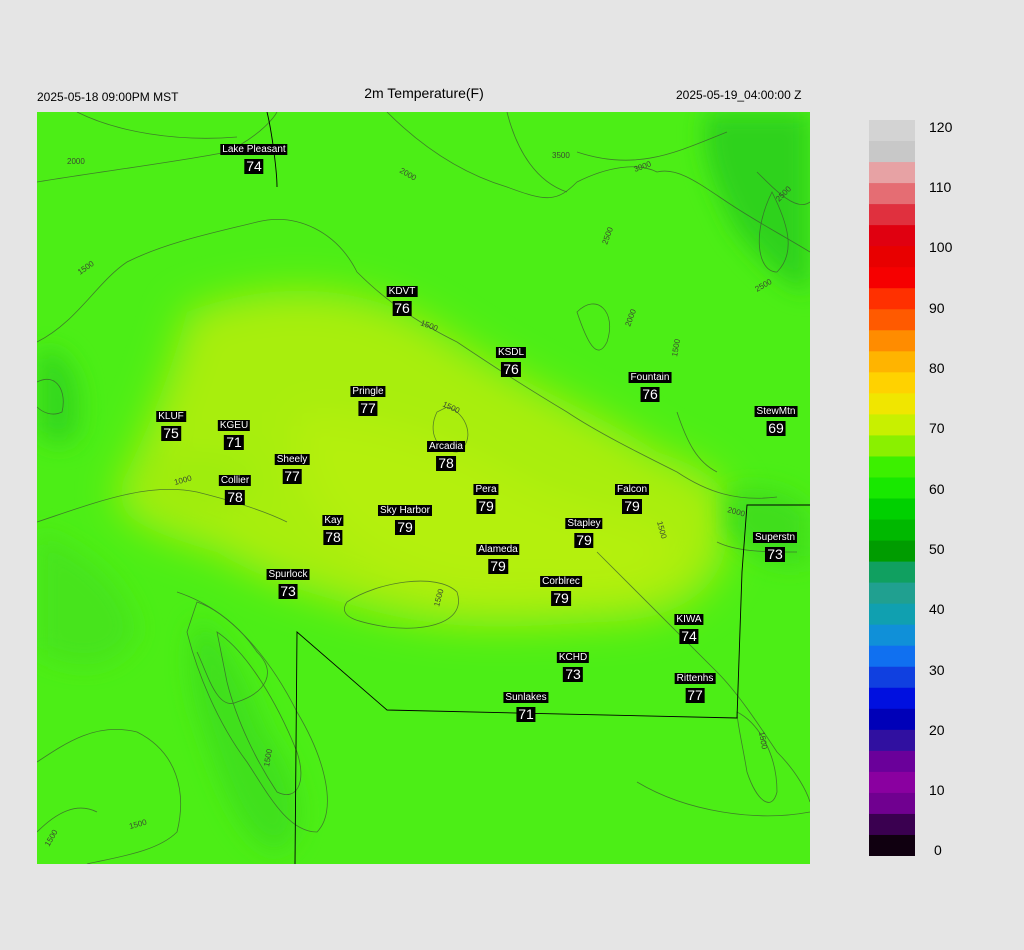 This screenshot has width=1024, height=950. What do you see at coordinates (561, 155) in the screenshot?
I see `contour-label: 3500` at bounding box center [561, 155].